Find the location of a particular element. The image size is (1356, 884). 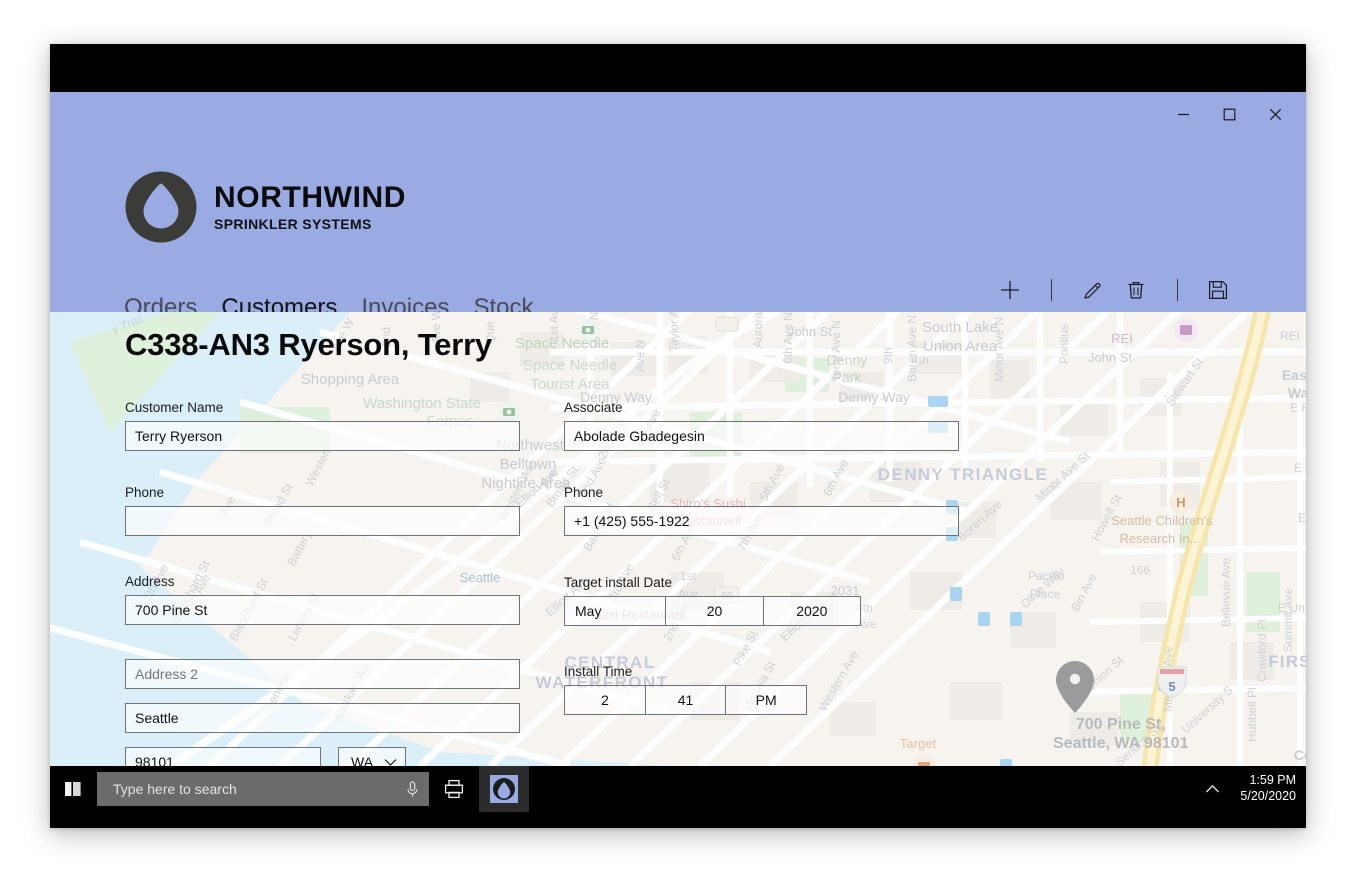

taskbar-printer-app is located at coordinates (454, 789).